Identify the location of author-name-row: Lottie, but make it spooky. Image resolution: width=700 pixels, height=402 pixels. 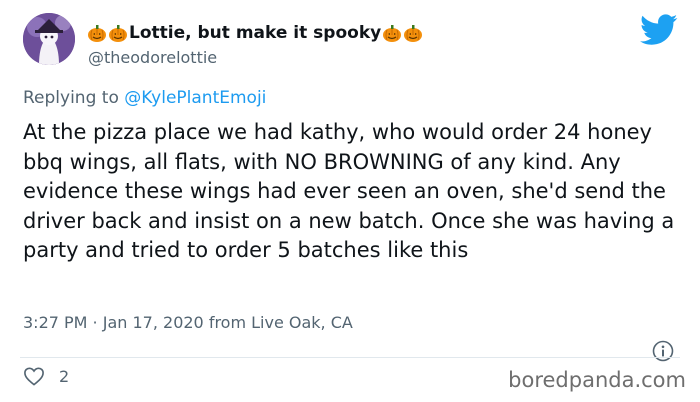
(255, 33).